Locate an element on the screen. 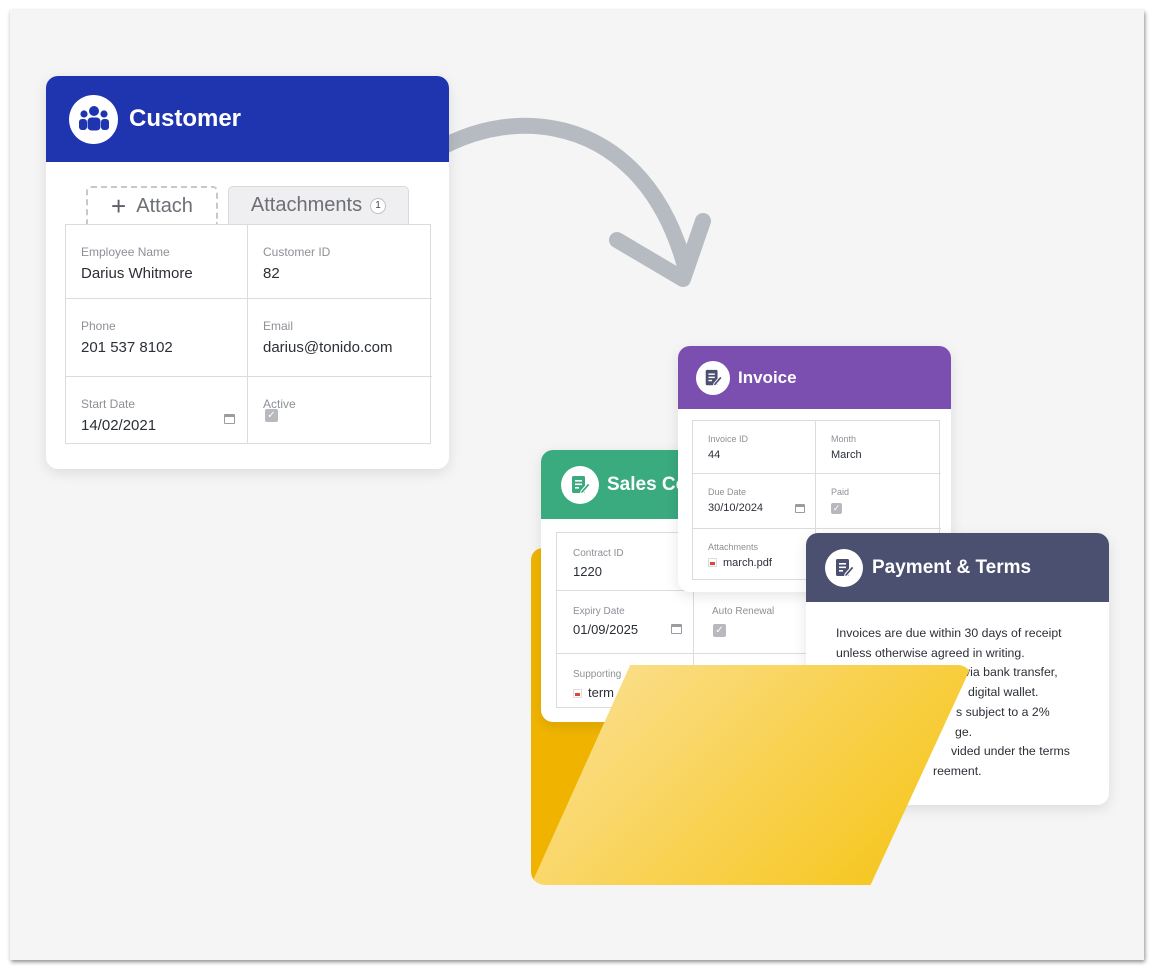 The width and height of the screenshot is (1156, 971). field-label: Attachments is located at coordinates (733, 547).